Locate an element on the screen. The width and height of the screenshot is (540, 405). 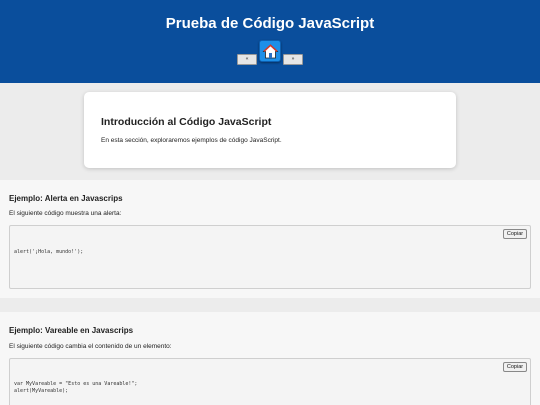
prev-button: « is located at coordinates (247, 59).